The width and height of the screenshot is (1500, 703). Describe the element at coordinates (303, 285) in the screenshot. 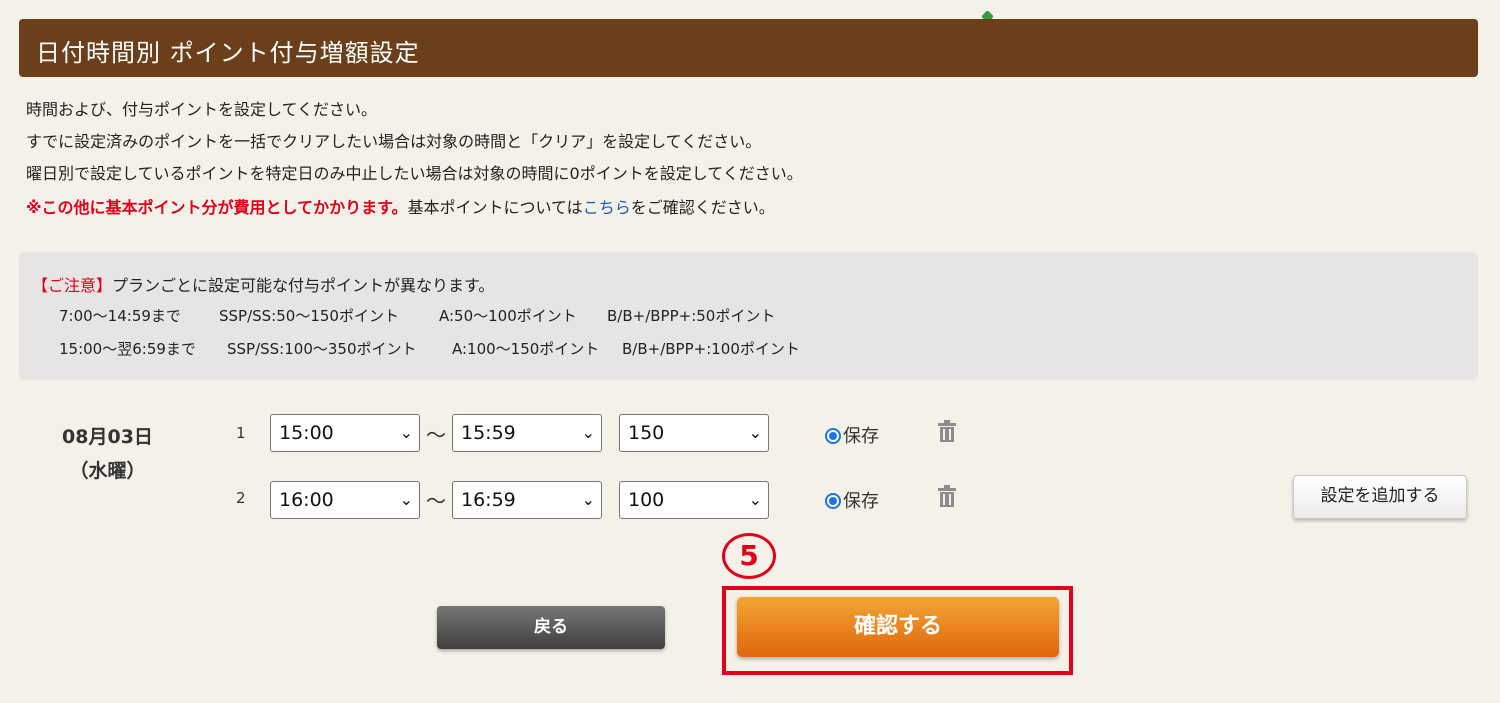

I see `notice-text: プランごとに設定可能な付与ポイントが異なります。` at that location.